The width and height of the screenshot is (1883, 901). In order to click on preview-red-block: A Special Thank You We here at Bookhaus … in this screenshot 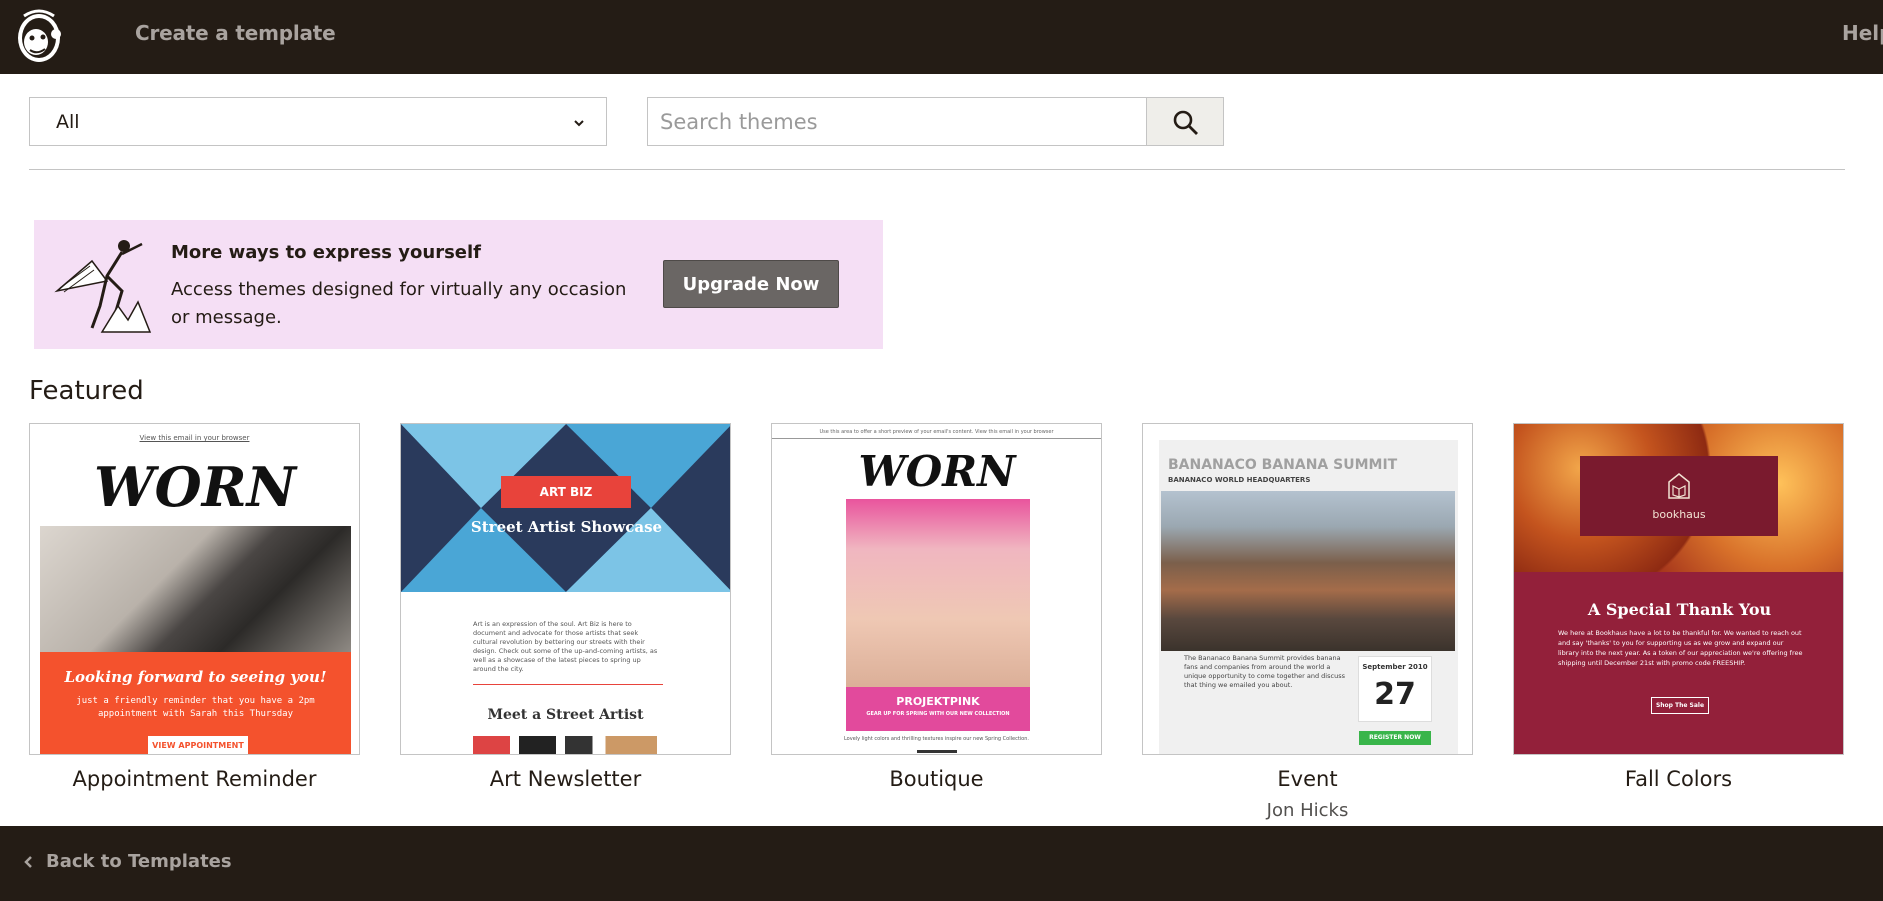, I will do `click(1678, 663)`.